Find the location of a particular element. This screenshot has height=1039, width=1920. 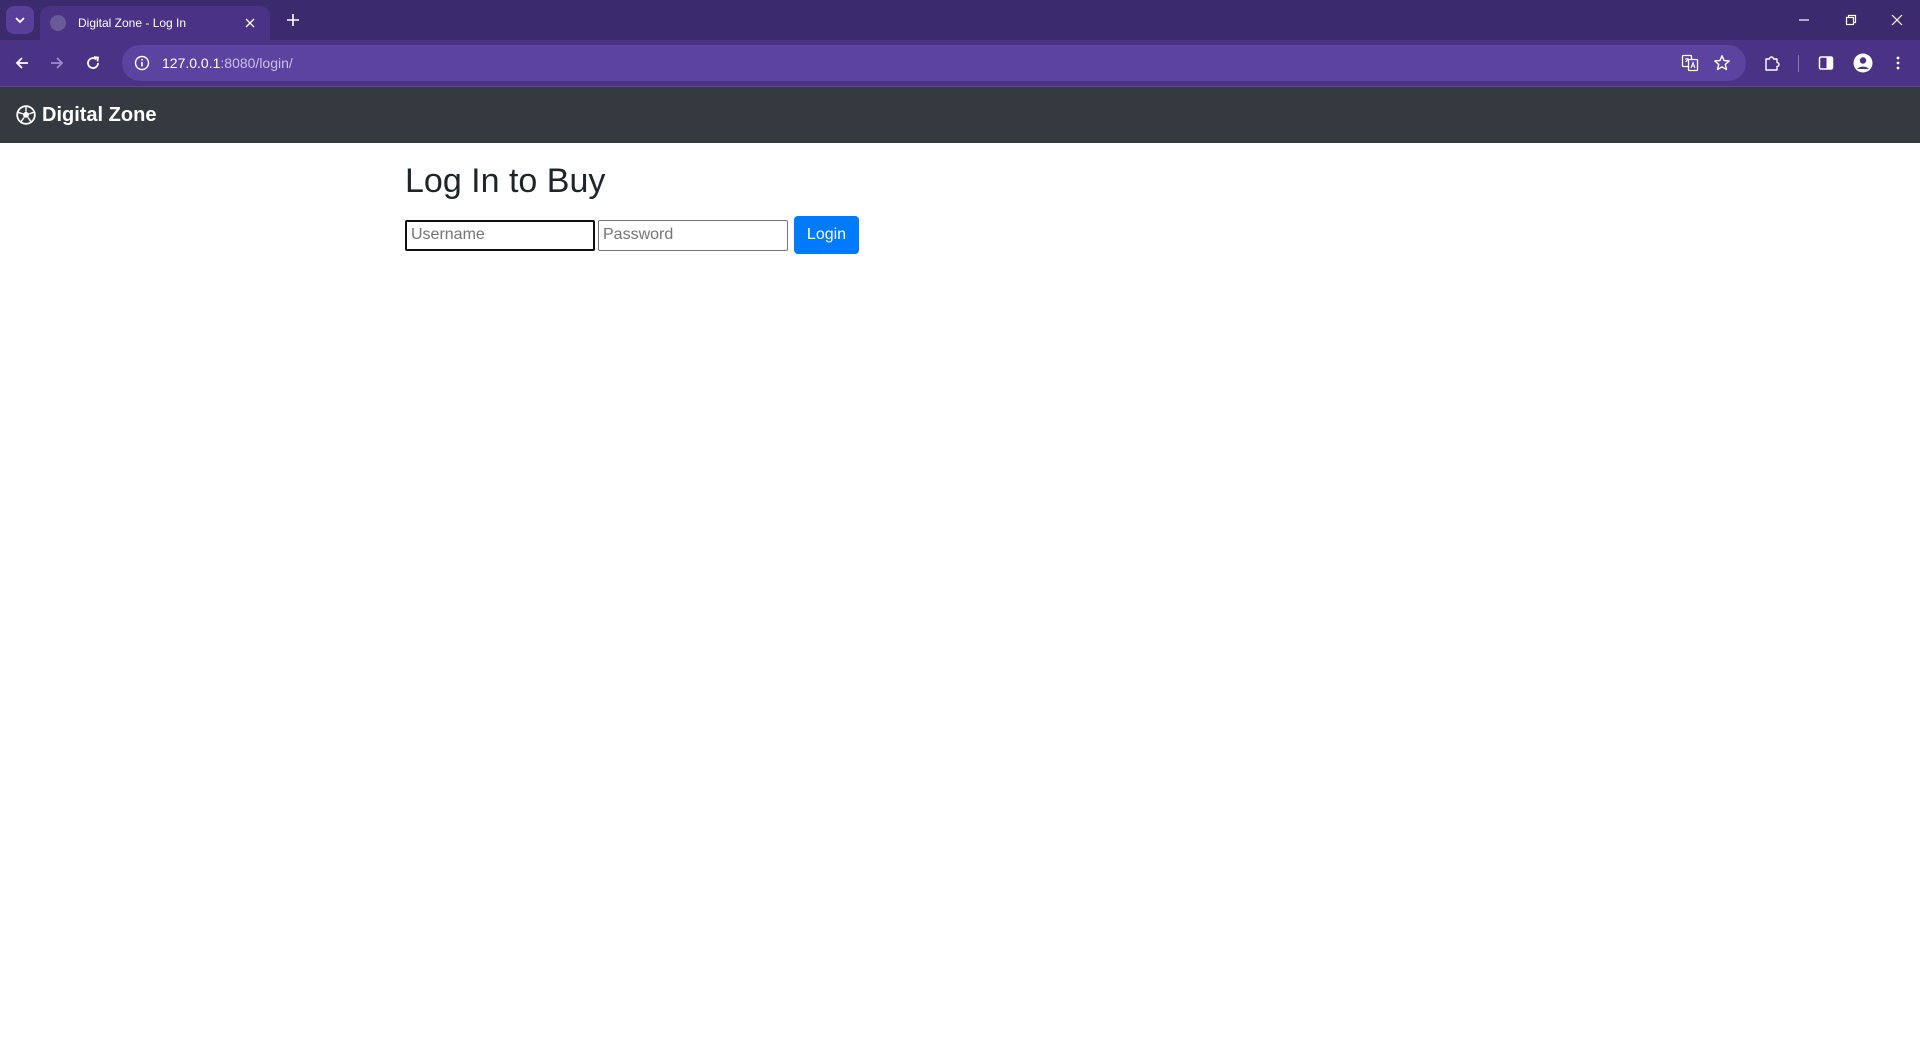

login-form: Login is located at coordinates (632, 235).